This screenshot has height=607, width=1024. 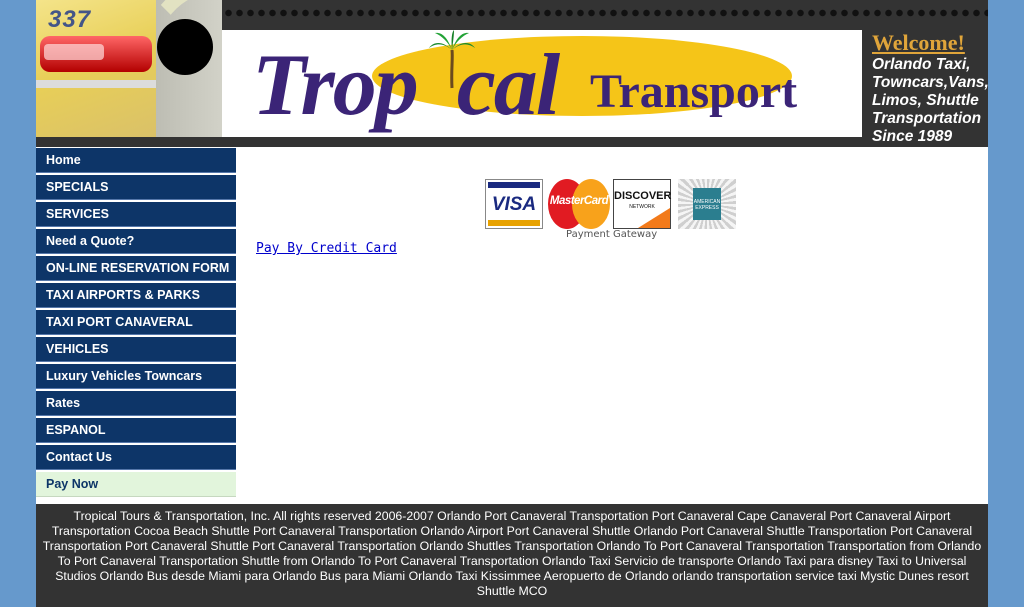 I want to click on tropical-transport-logo: Trop cal Transport, so click(x=542, y=83).